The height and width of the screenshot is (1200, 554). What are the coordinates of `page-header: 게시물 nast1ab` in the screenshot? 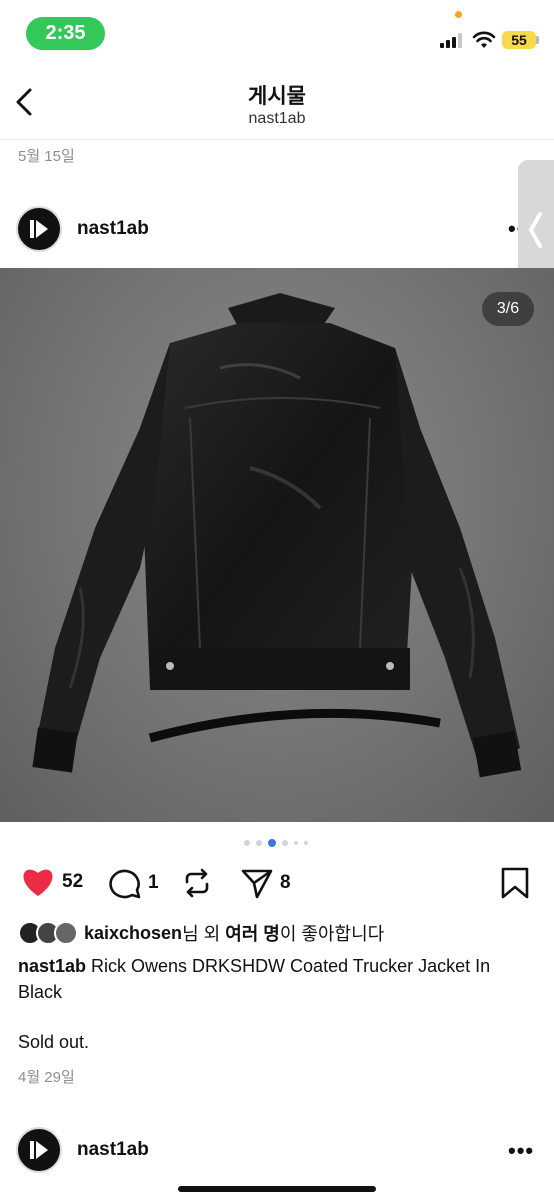 It's located at (277, 101).